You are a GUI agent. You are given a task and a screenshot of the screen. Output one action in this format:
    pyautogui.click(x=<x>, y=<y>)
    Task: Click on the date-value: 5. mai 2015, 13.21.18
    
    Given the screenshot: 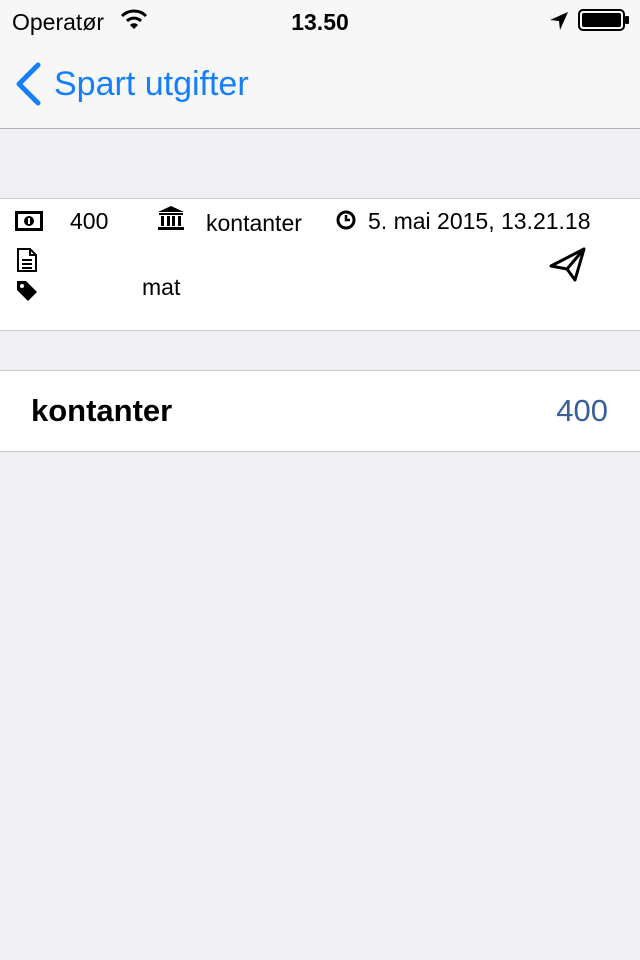 What is the action you would take?
    pyautogui.click(x=479, y=221)
    